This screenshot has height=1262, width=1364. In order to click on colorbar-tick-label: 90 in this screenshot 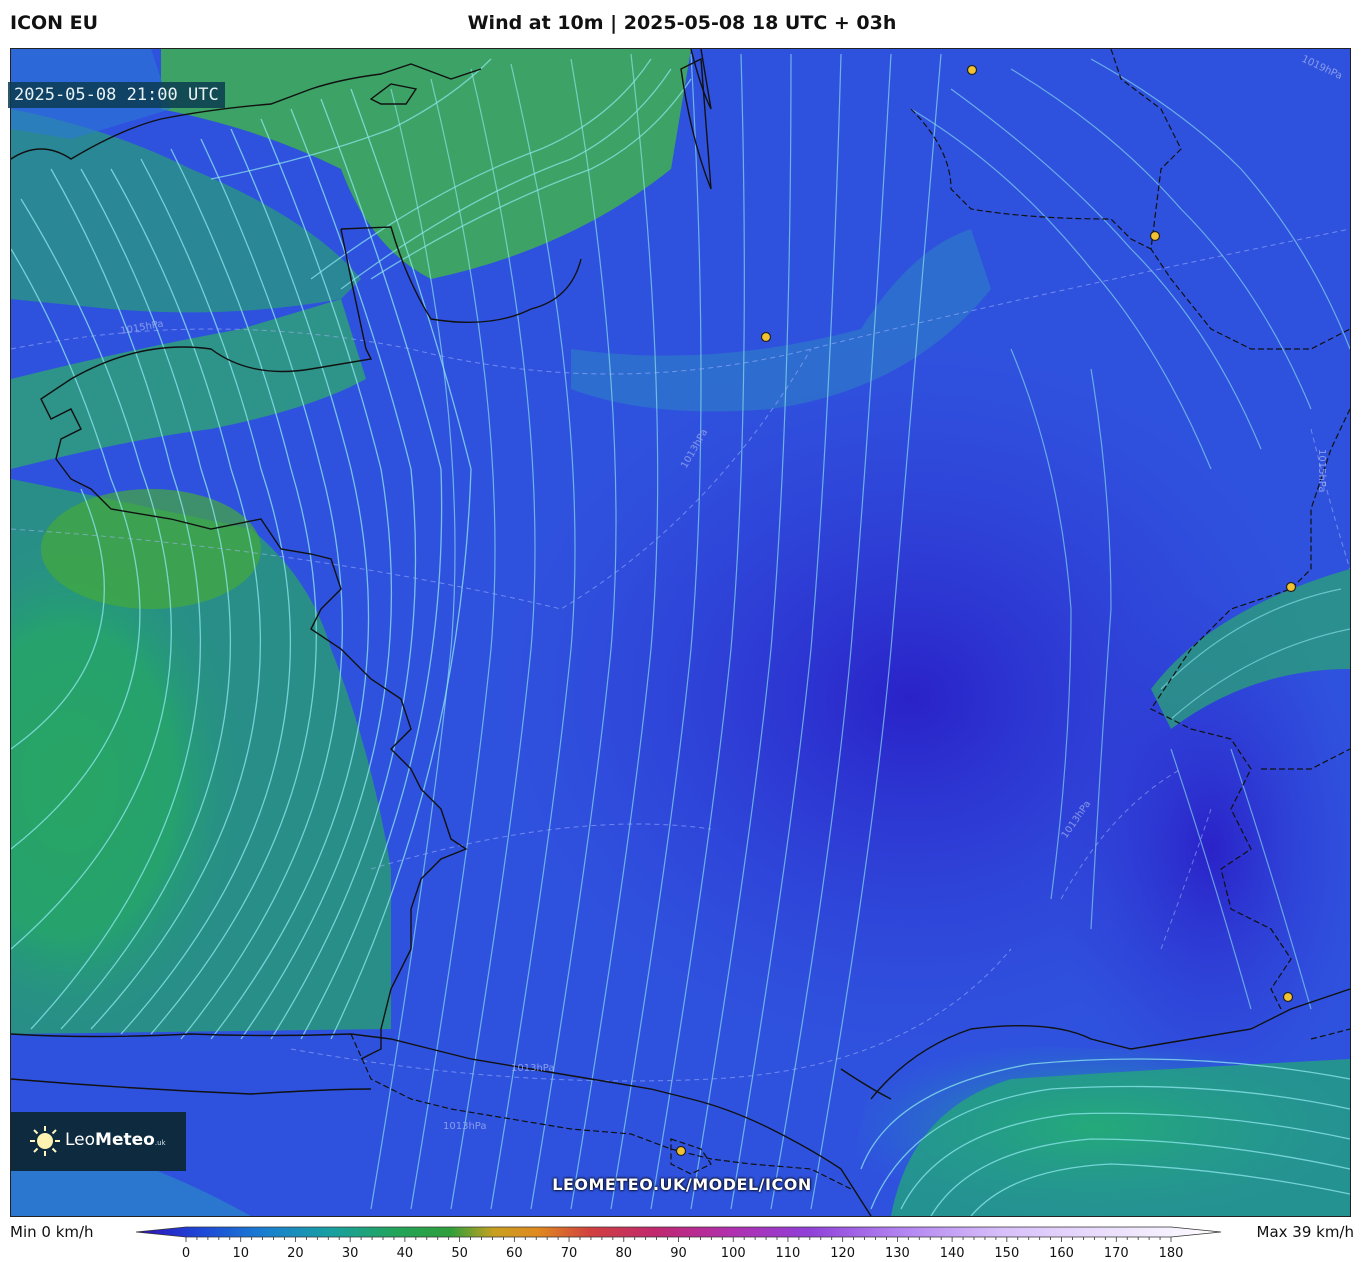, I will do `click(678, 1253)`.